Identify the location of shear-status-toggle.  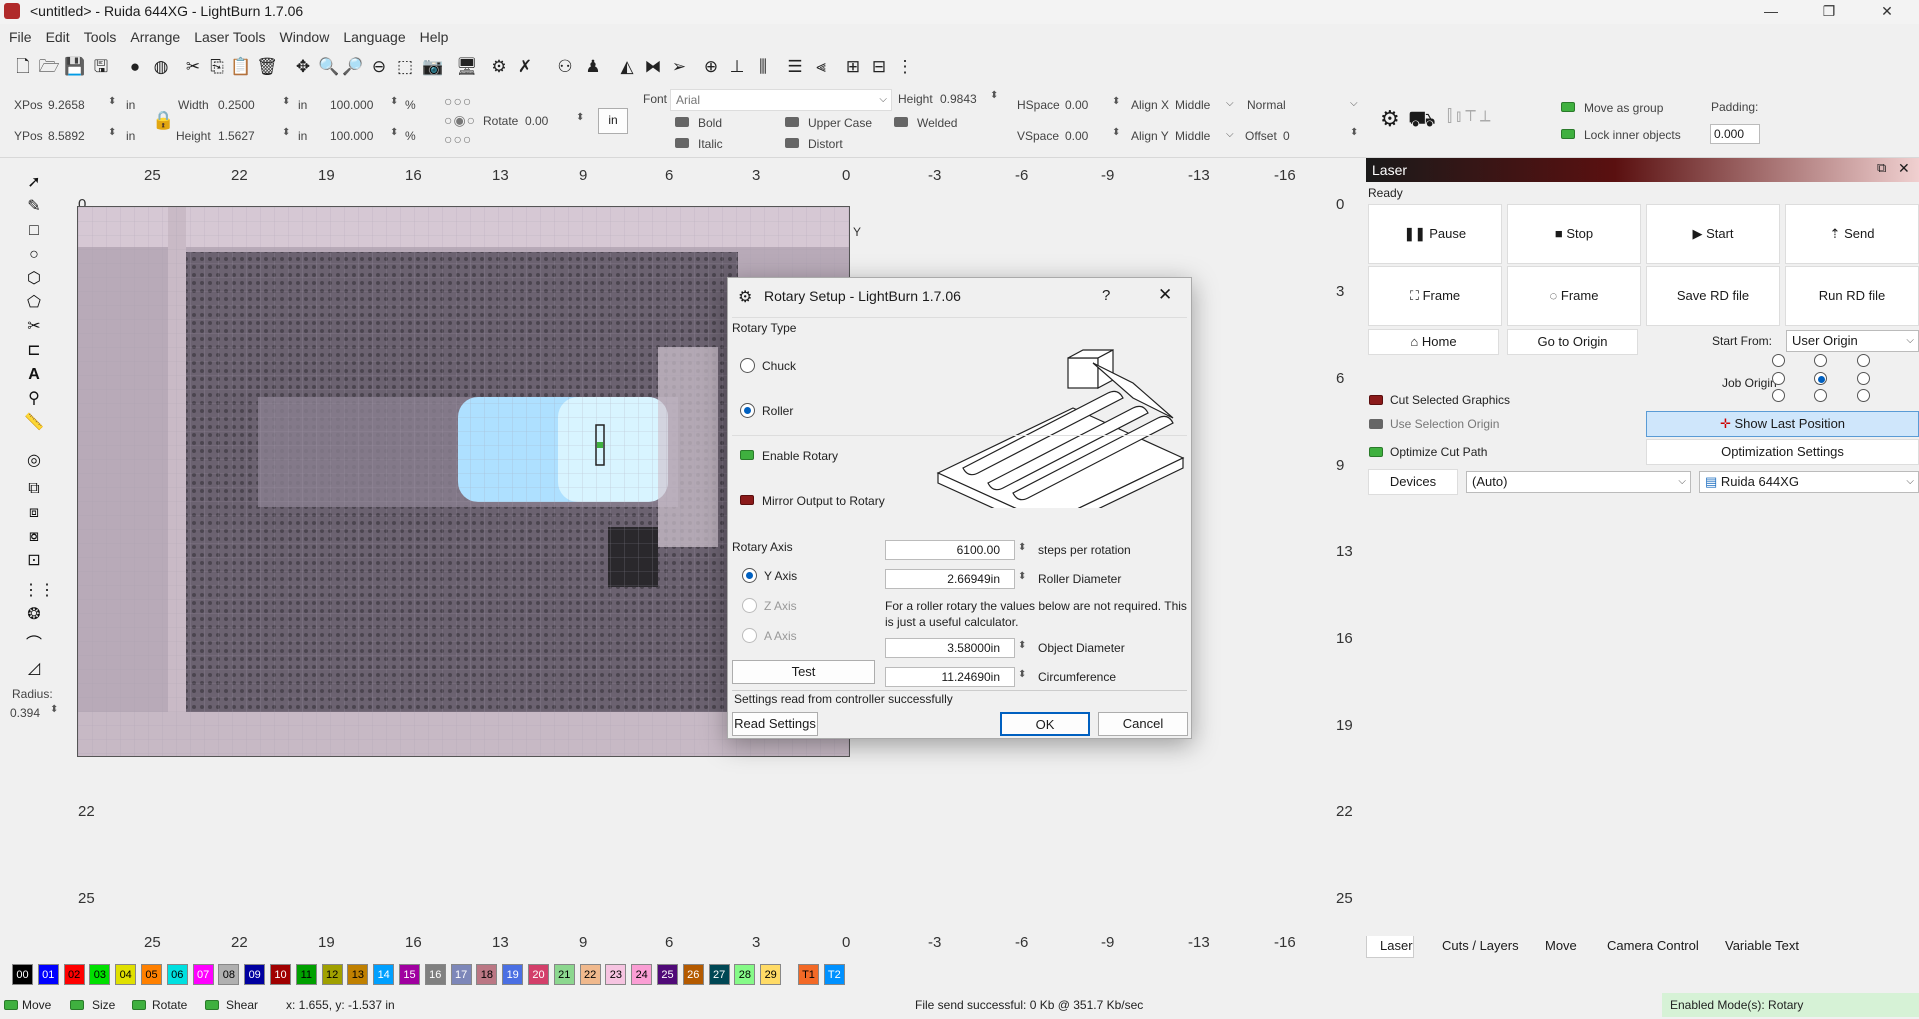
(212, 1005).